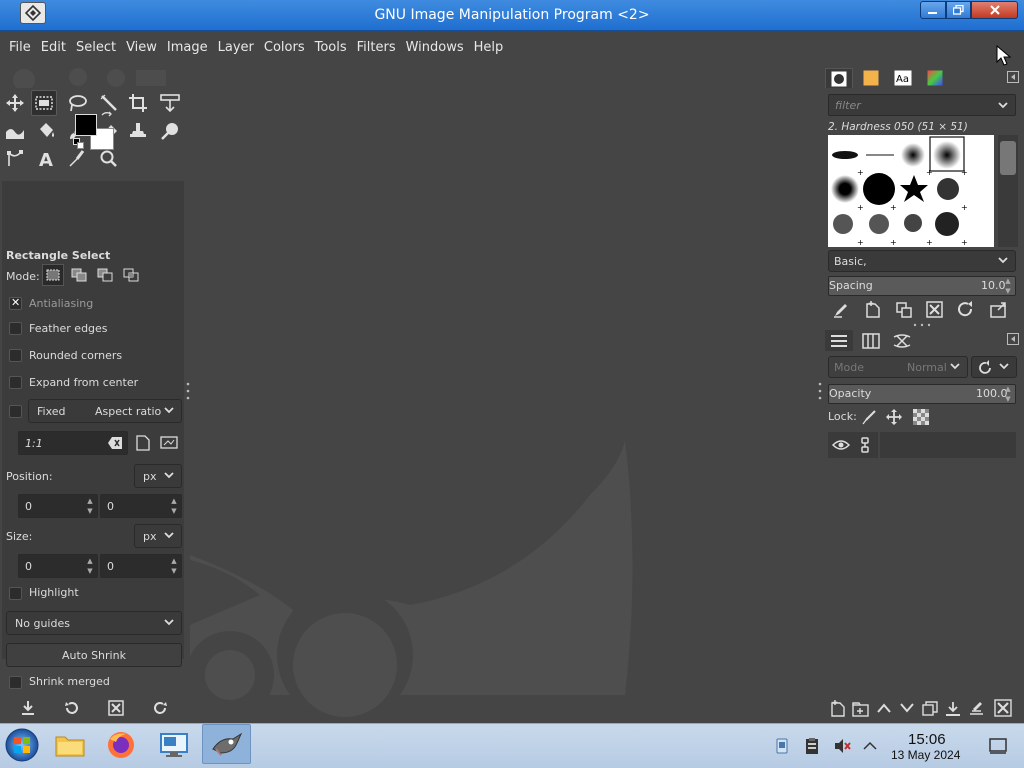  What do you see at coordinates (158, 536) in the screenshot?
I see `size-unit-dropdown: px` at bounding box center [158, 536].